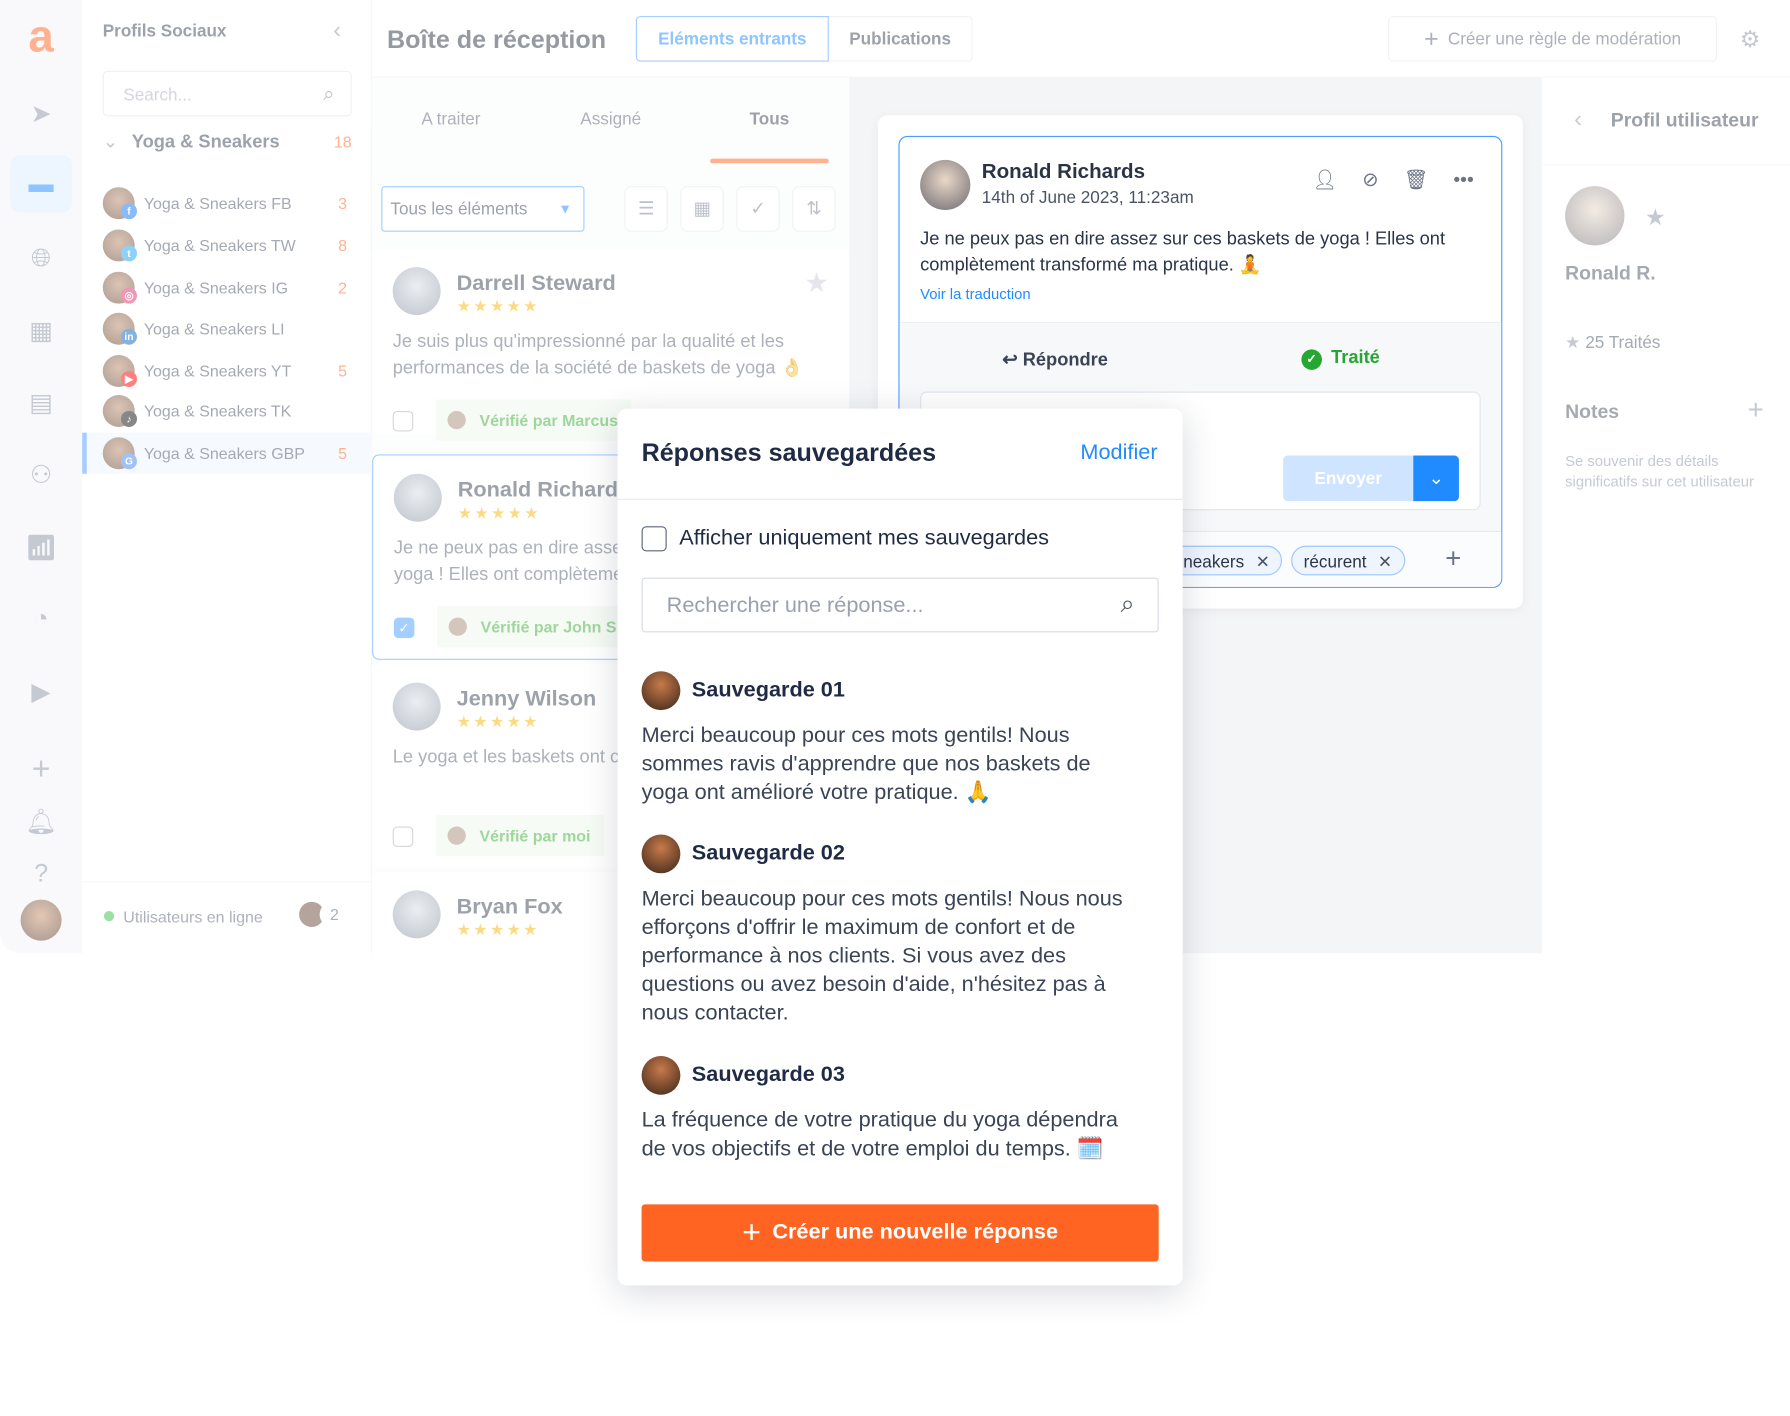  Describe the element at coordinates (534, 420) in the screenshot. I see `verified-badge: Vérifié par Marcus` at that location.